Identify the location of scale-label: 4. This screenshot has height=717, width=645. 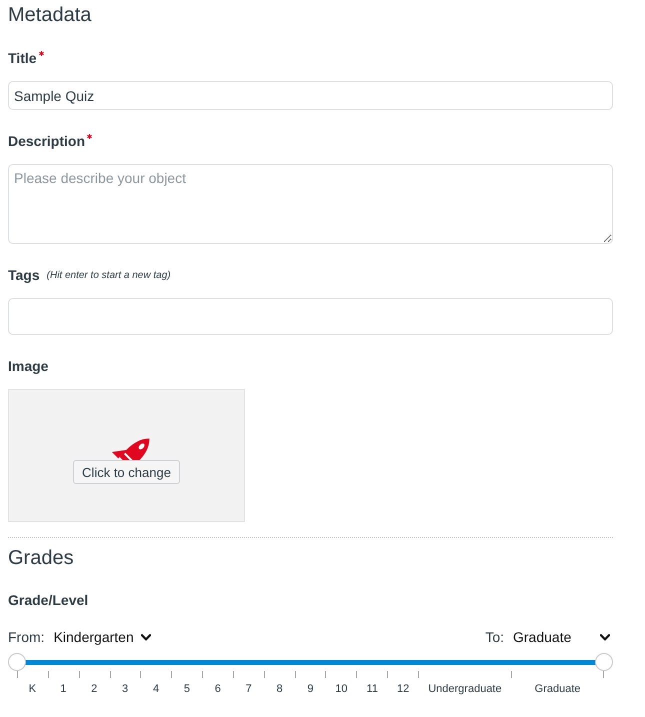
(156, 689).